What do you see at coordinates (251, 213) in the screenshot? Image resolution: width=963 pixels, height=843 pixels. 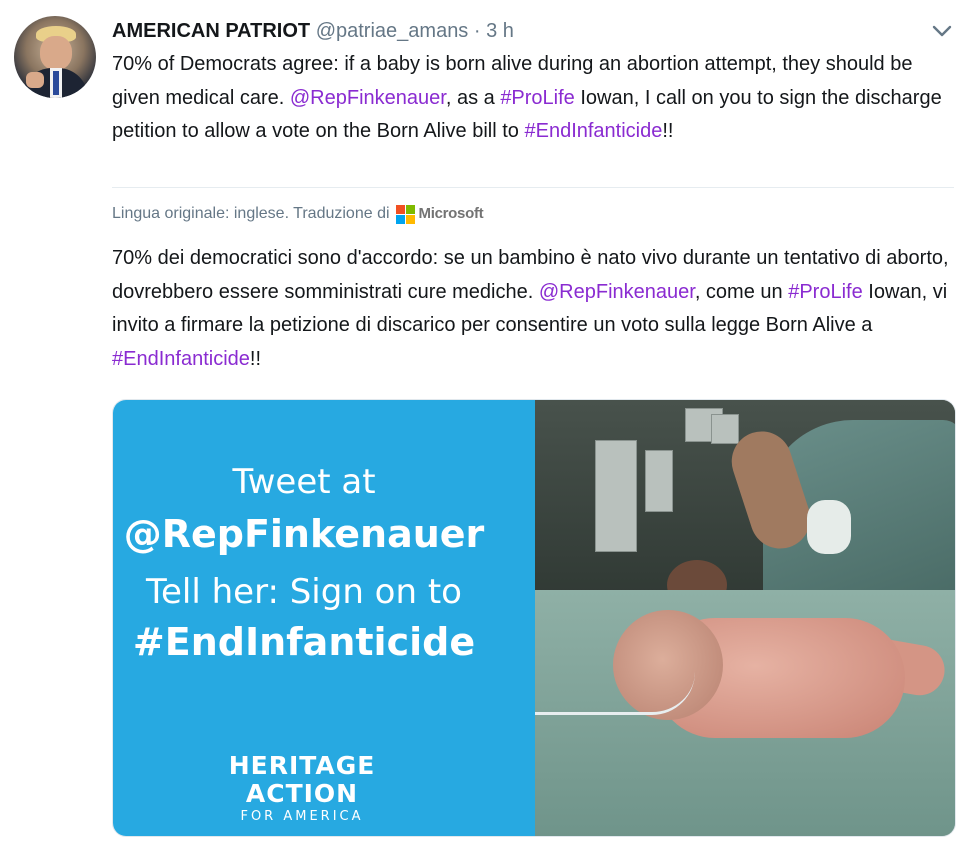 I see `translation-label: Lingua originale: inglese. Traduzione di` at bounding box center [251, 213].